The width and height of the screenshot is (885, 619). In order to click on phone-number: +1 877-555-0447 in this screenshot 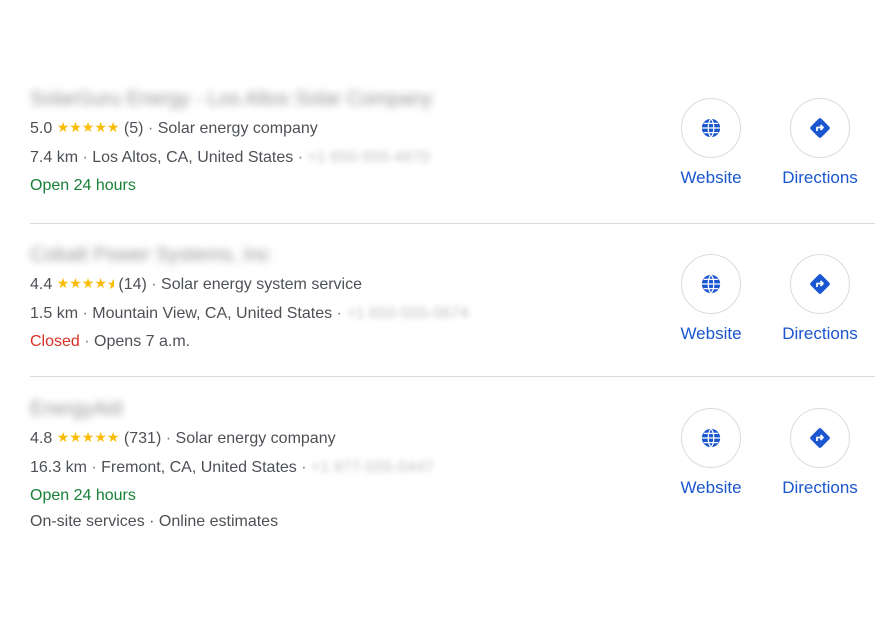, I will do `click(372, 467)`.